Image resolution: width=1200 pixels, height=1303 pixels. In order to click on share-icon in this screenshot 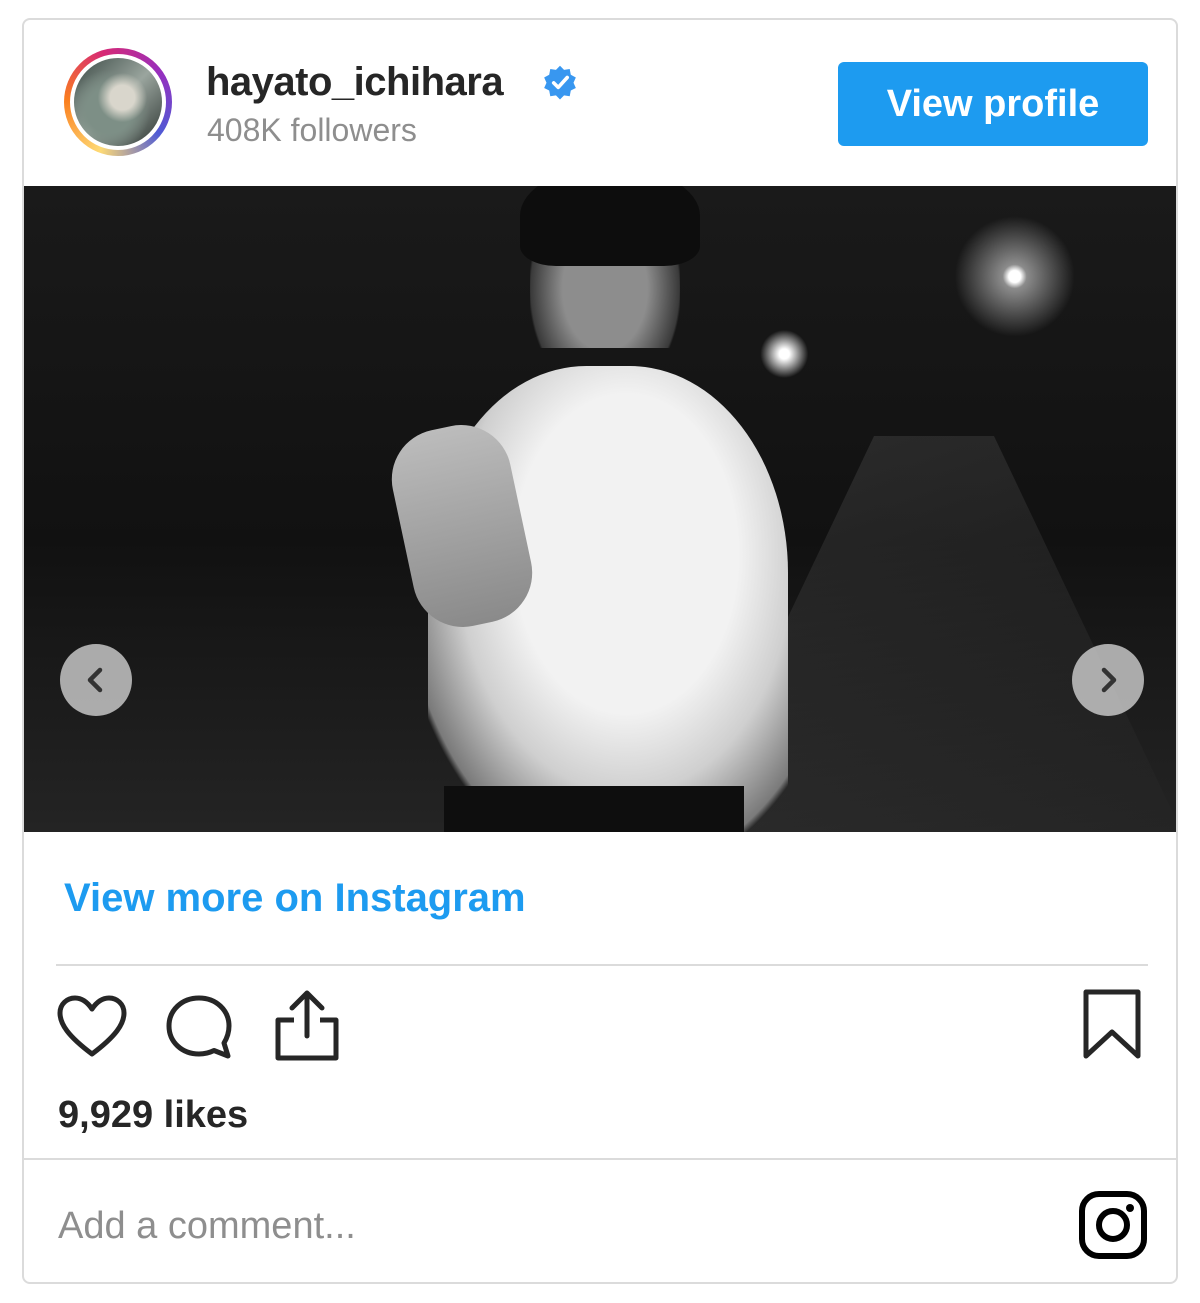, I will do `click(307, 1026)`.